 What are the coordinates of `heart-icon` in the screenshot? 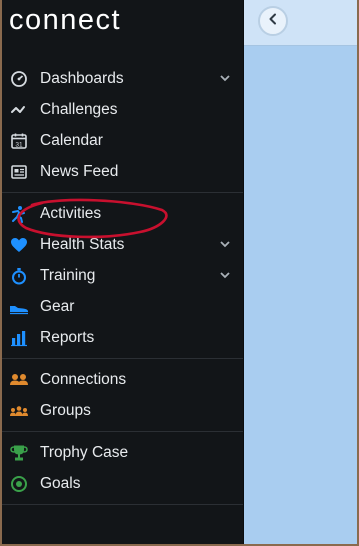 It's located at (19, 245).